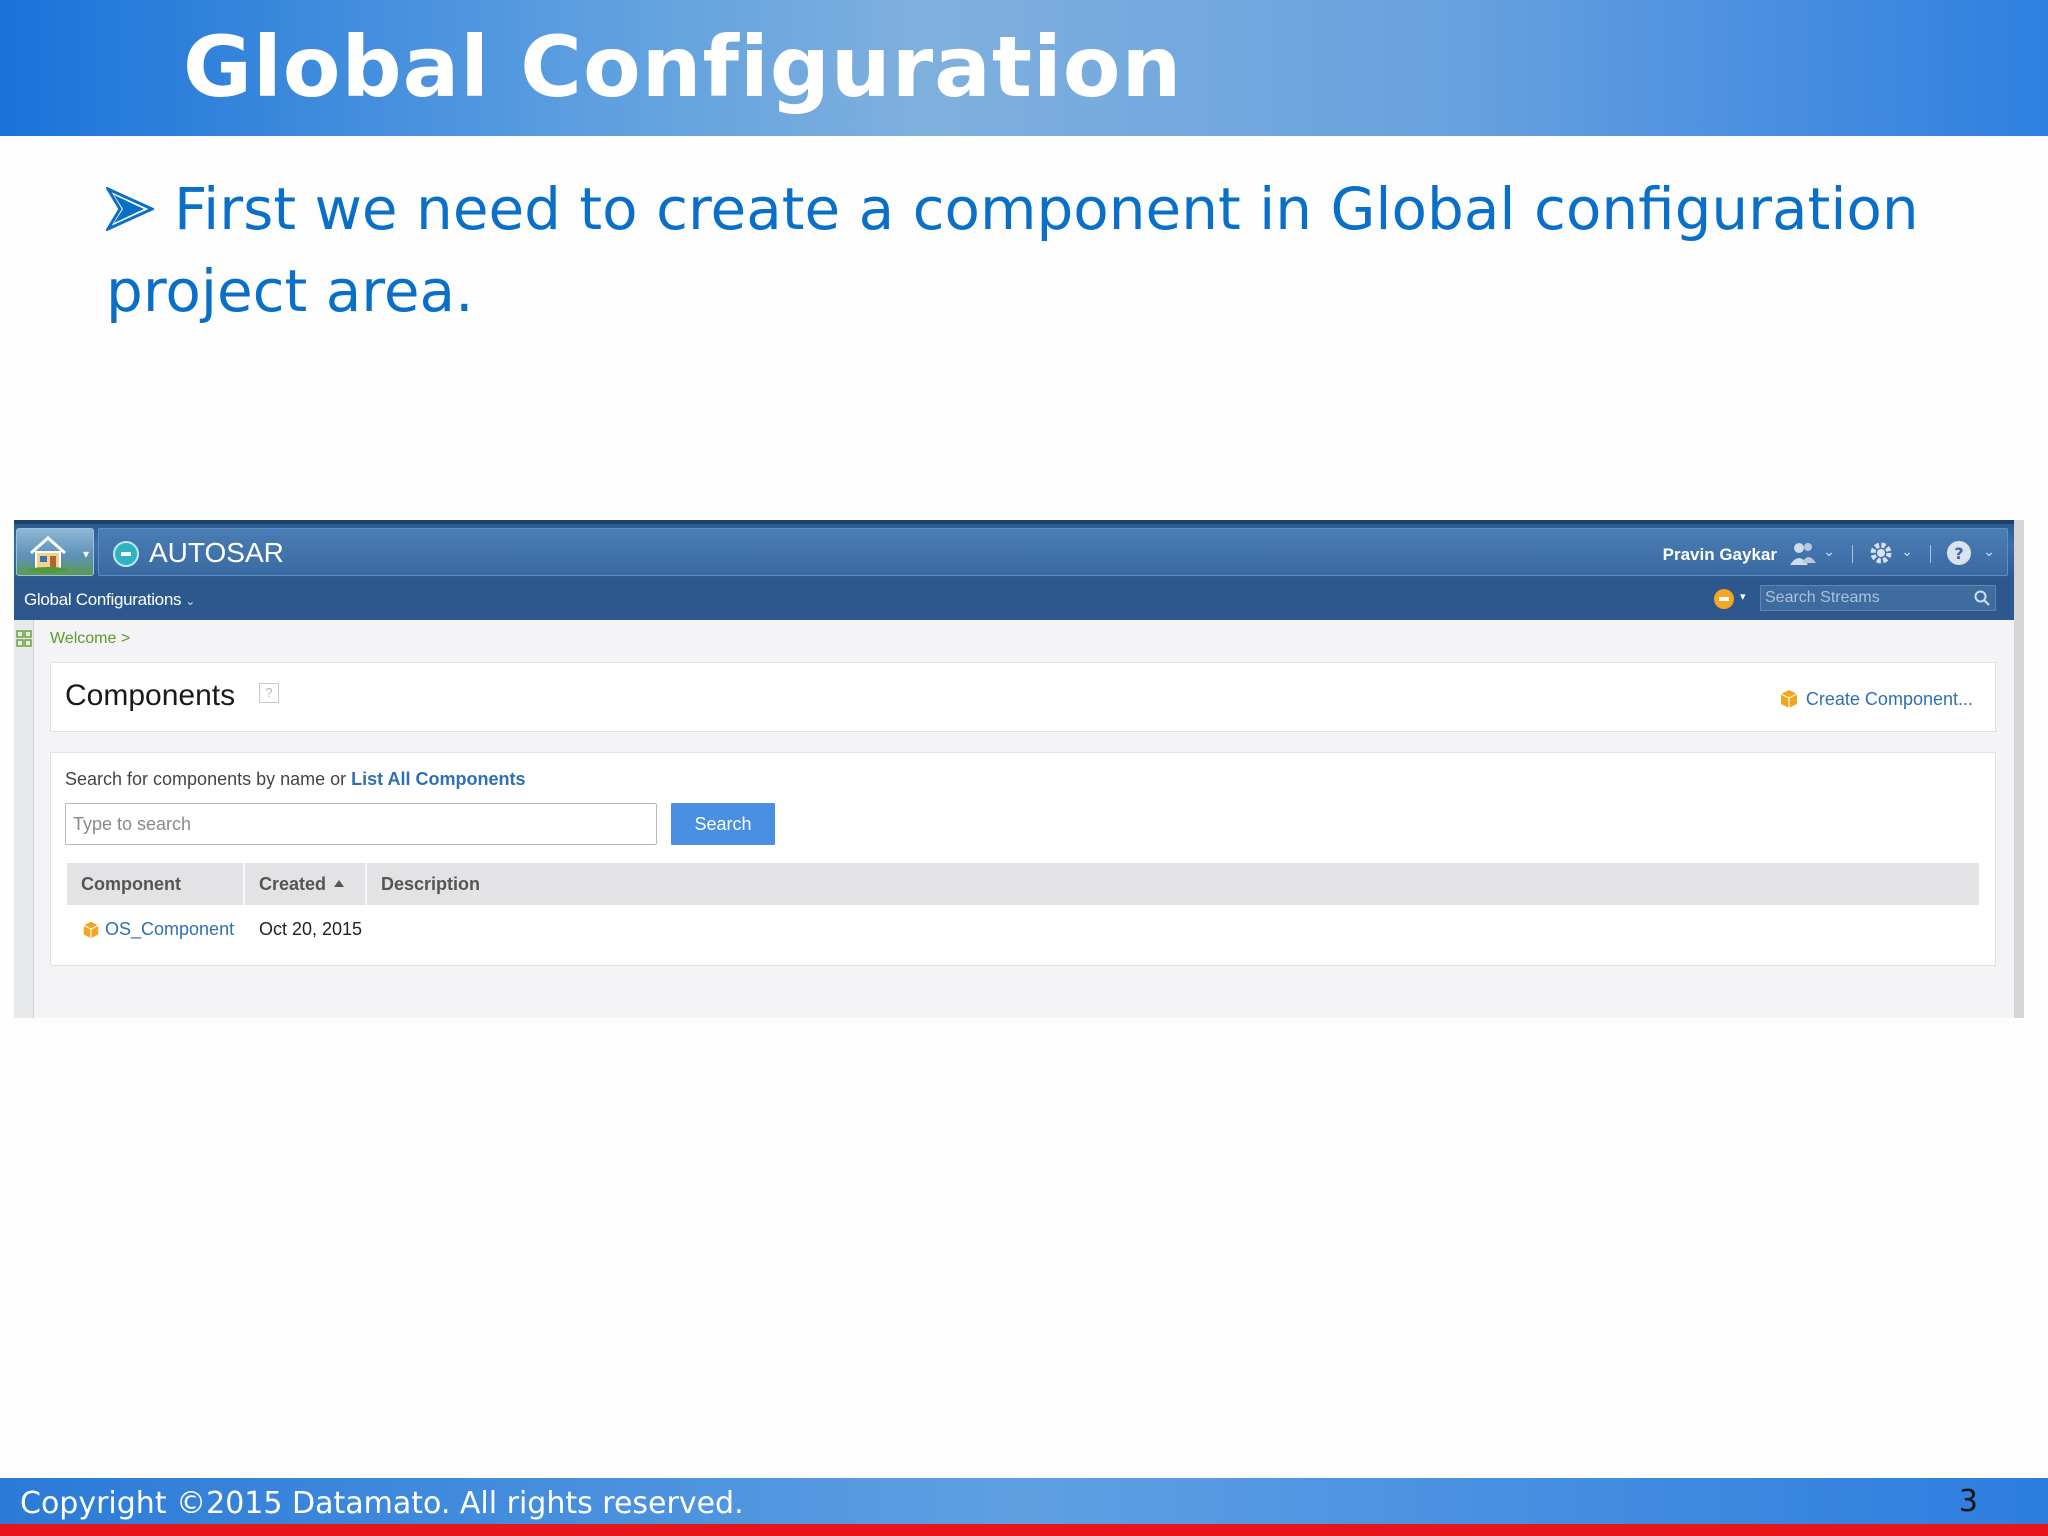 Image resolution: width=2048 pixels, height=1536 pixels. What do you see at coordinates (24, 640) in the screenshot?
I see `grid-icon` at bounding box center [24, 640].